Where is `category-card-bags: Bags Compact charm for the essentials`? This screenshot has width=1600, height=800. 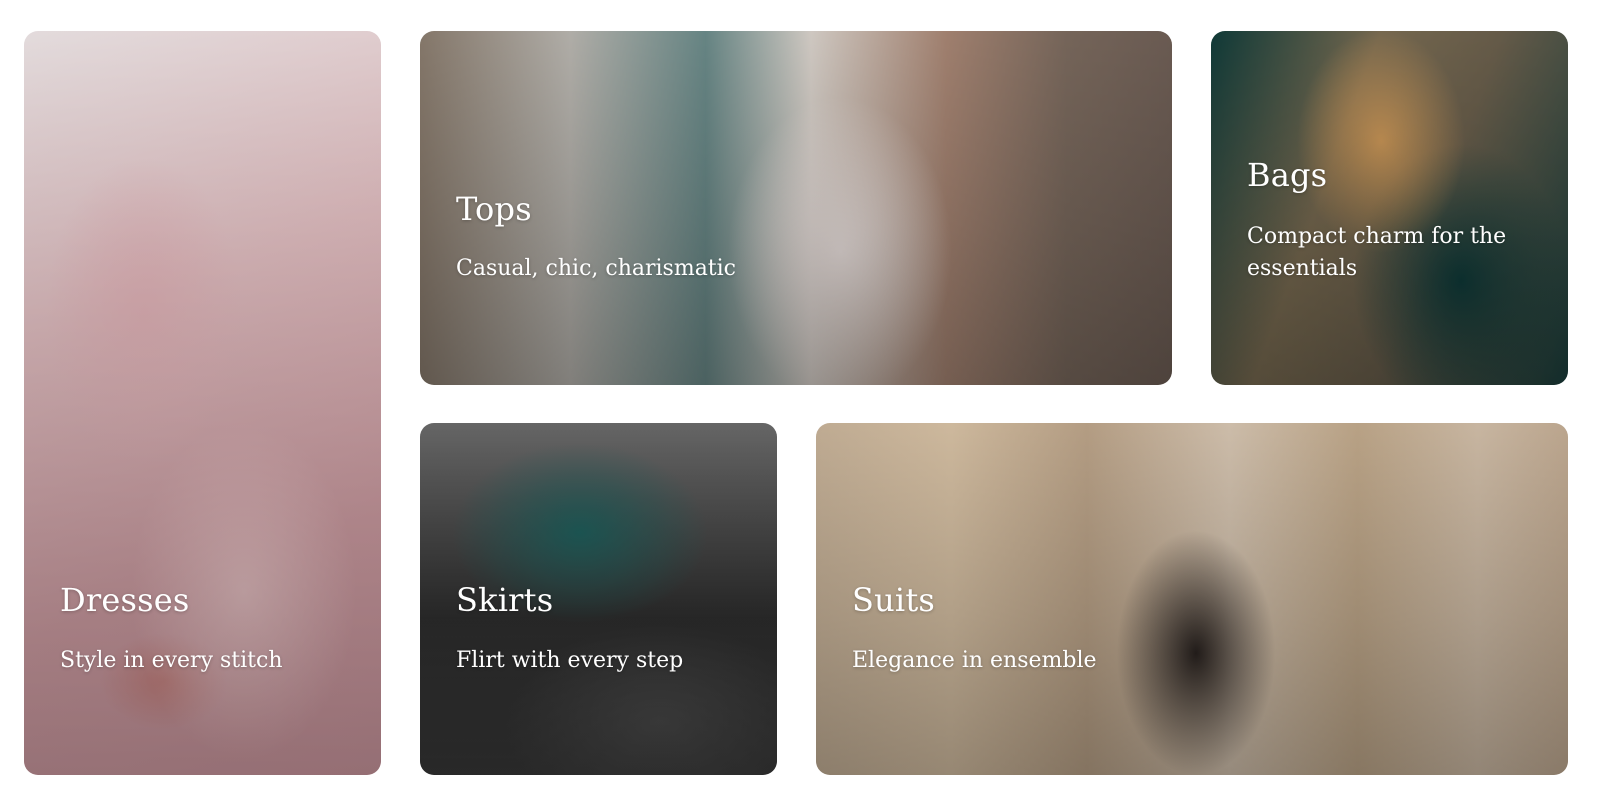
category-card-bags: Bags Compact charm for the essentials is located at coordinates (1389, 208).